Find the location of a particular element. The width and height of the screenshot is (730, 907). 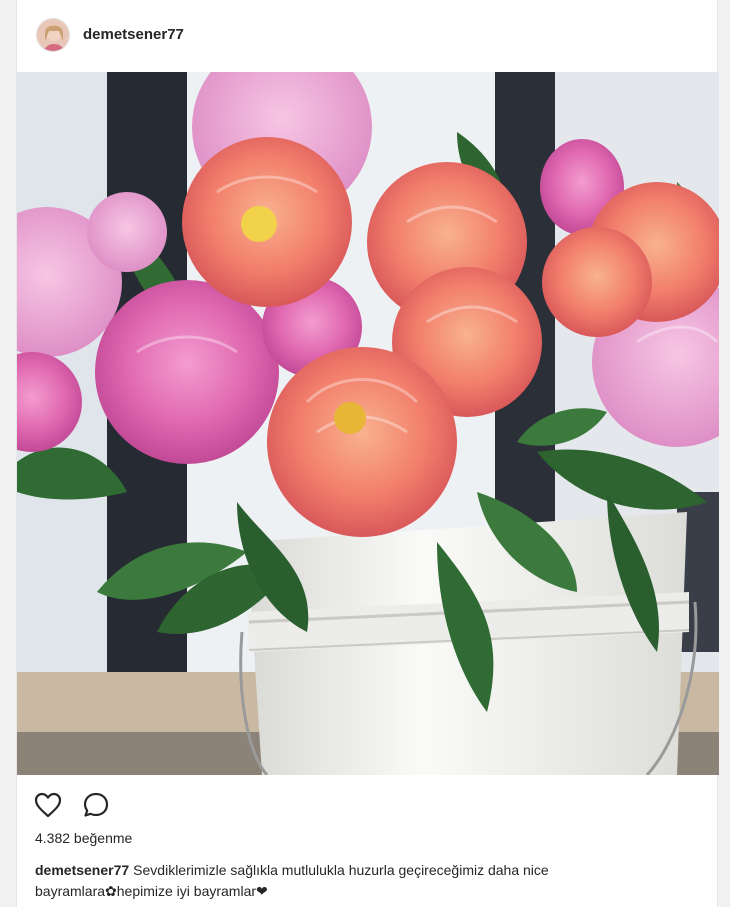

avatar is located at coordinates (53, 35).